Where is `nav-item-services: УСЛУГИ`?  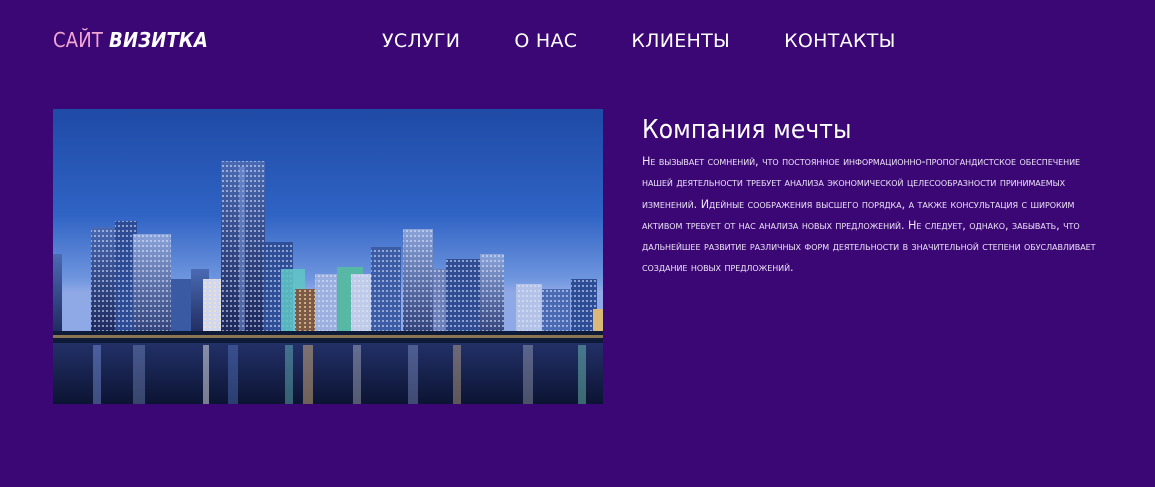
nav-item-services: УСЛУГИ is located at coordinates (421, 41).